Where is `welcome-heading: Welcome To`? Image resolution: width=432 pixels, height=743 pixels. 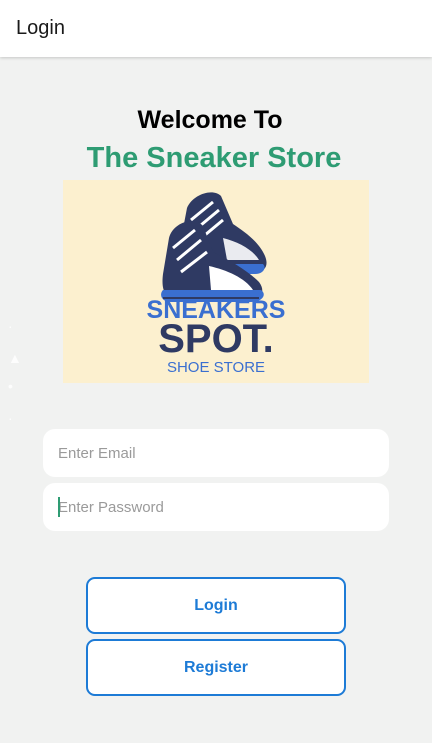
welcome-heading: Welcome To is located at coordinates (210, 120).